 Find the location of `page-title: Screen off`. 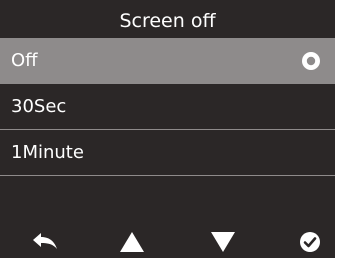

page-title: Screen off is located at coordinates (167, 21).